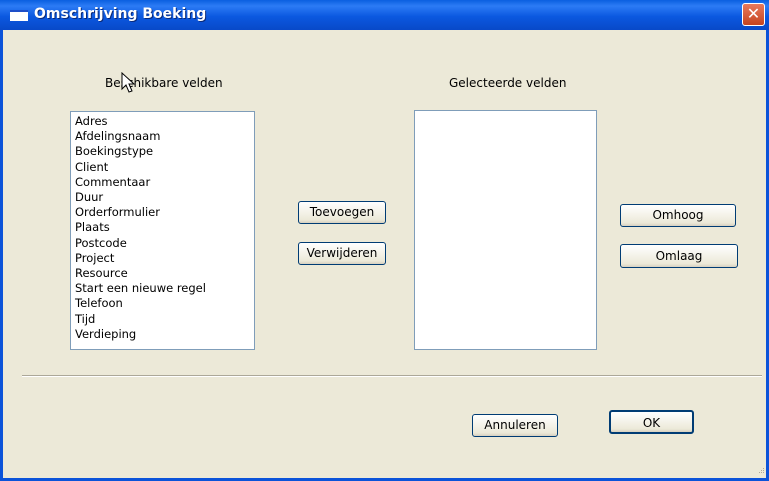 The width and height of the screenshot is (769, 481). What do you see at coordinates (120, 14) in the screenshot?
I see `window-title: Omschrijving Boeking` at bounding box center [120, 14].